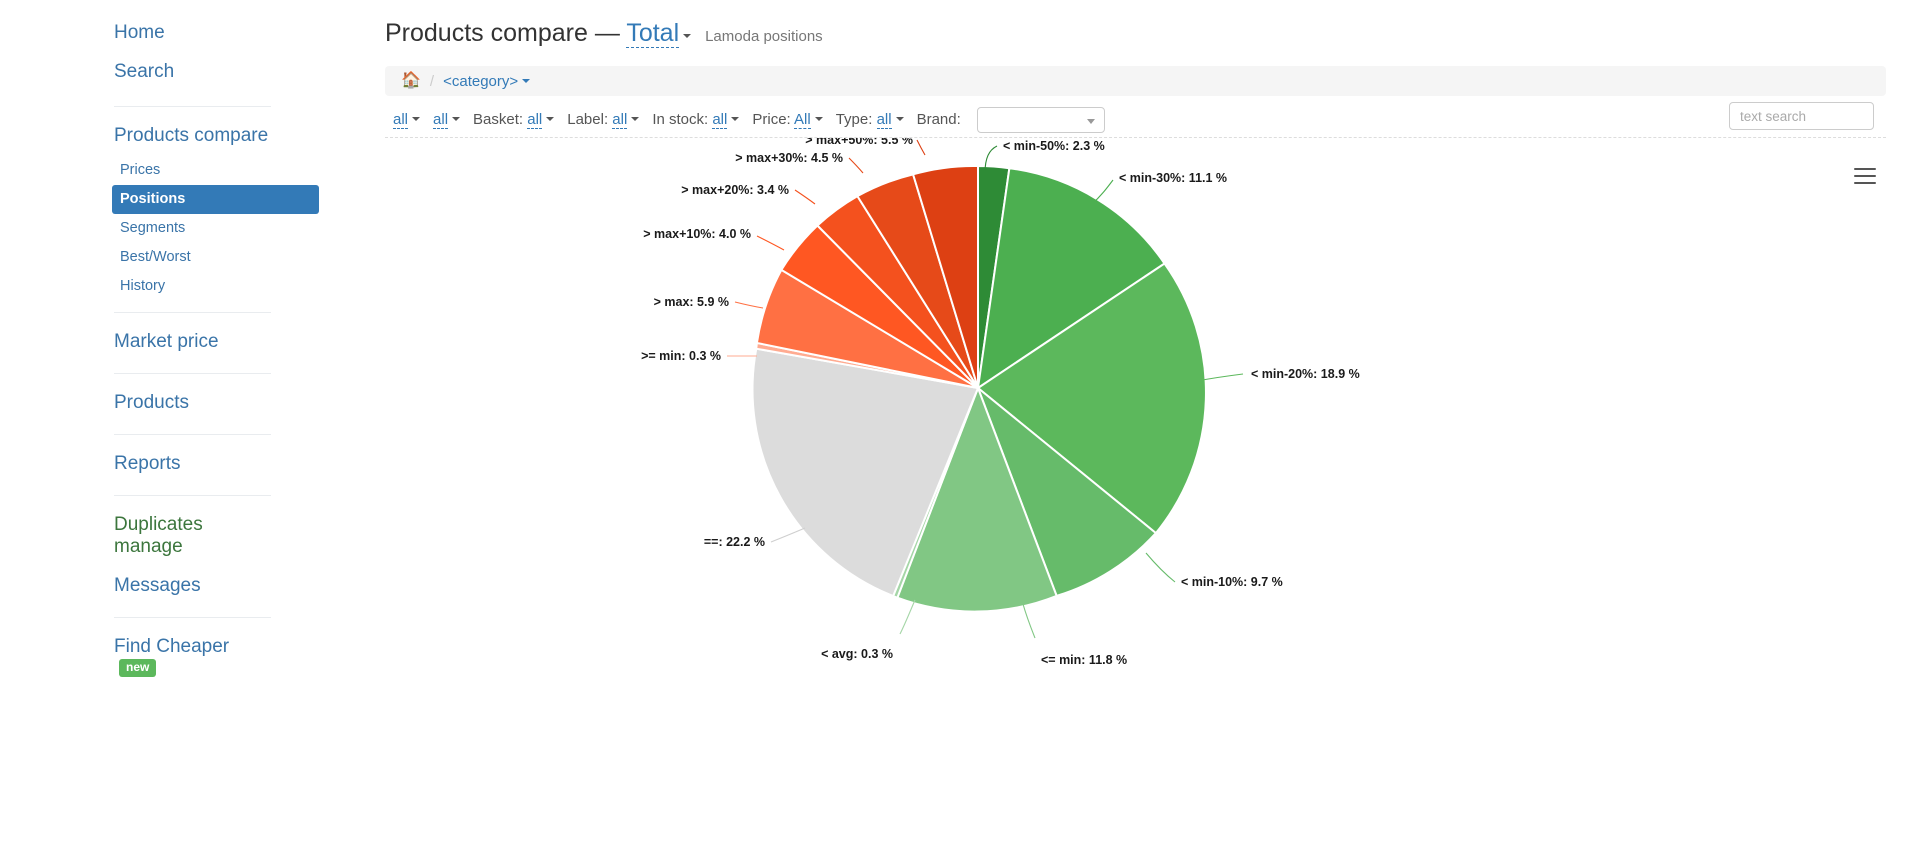 The image size is (1916, 846). Describe the element at coordinates (764, 36) in the screenshot. I see `page-subtitle: Lamoda positions` at that location.